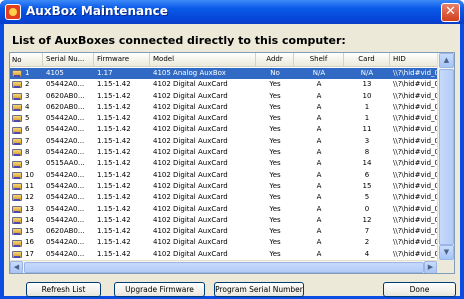 The image size is (464, 299). What do you see at coordinates (450, 12) in the screenshot?
I see `close-button: ✕` at bounding box center [450, 12].